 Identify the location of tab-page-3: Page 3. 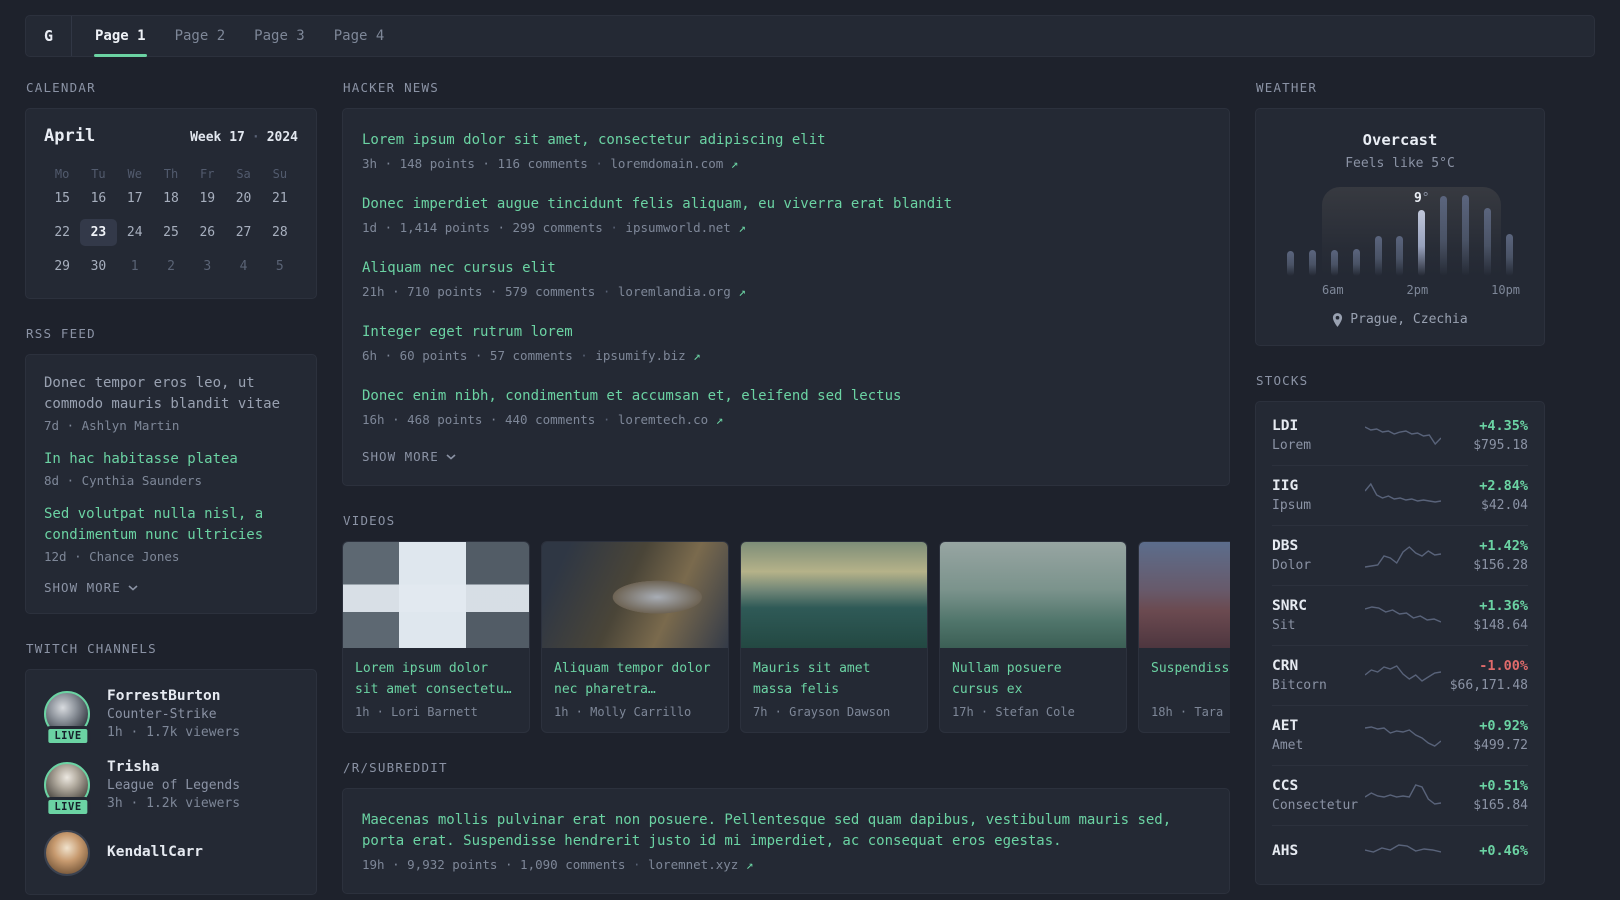
(279, 36).